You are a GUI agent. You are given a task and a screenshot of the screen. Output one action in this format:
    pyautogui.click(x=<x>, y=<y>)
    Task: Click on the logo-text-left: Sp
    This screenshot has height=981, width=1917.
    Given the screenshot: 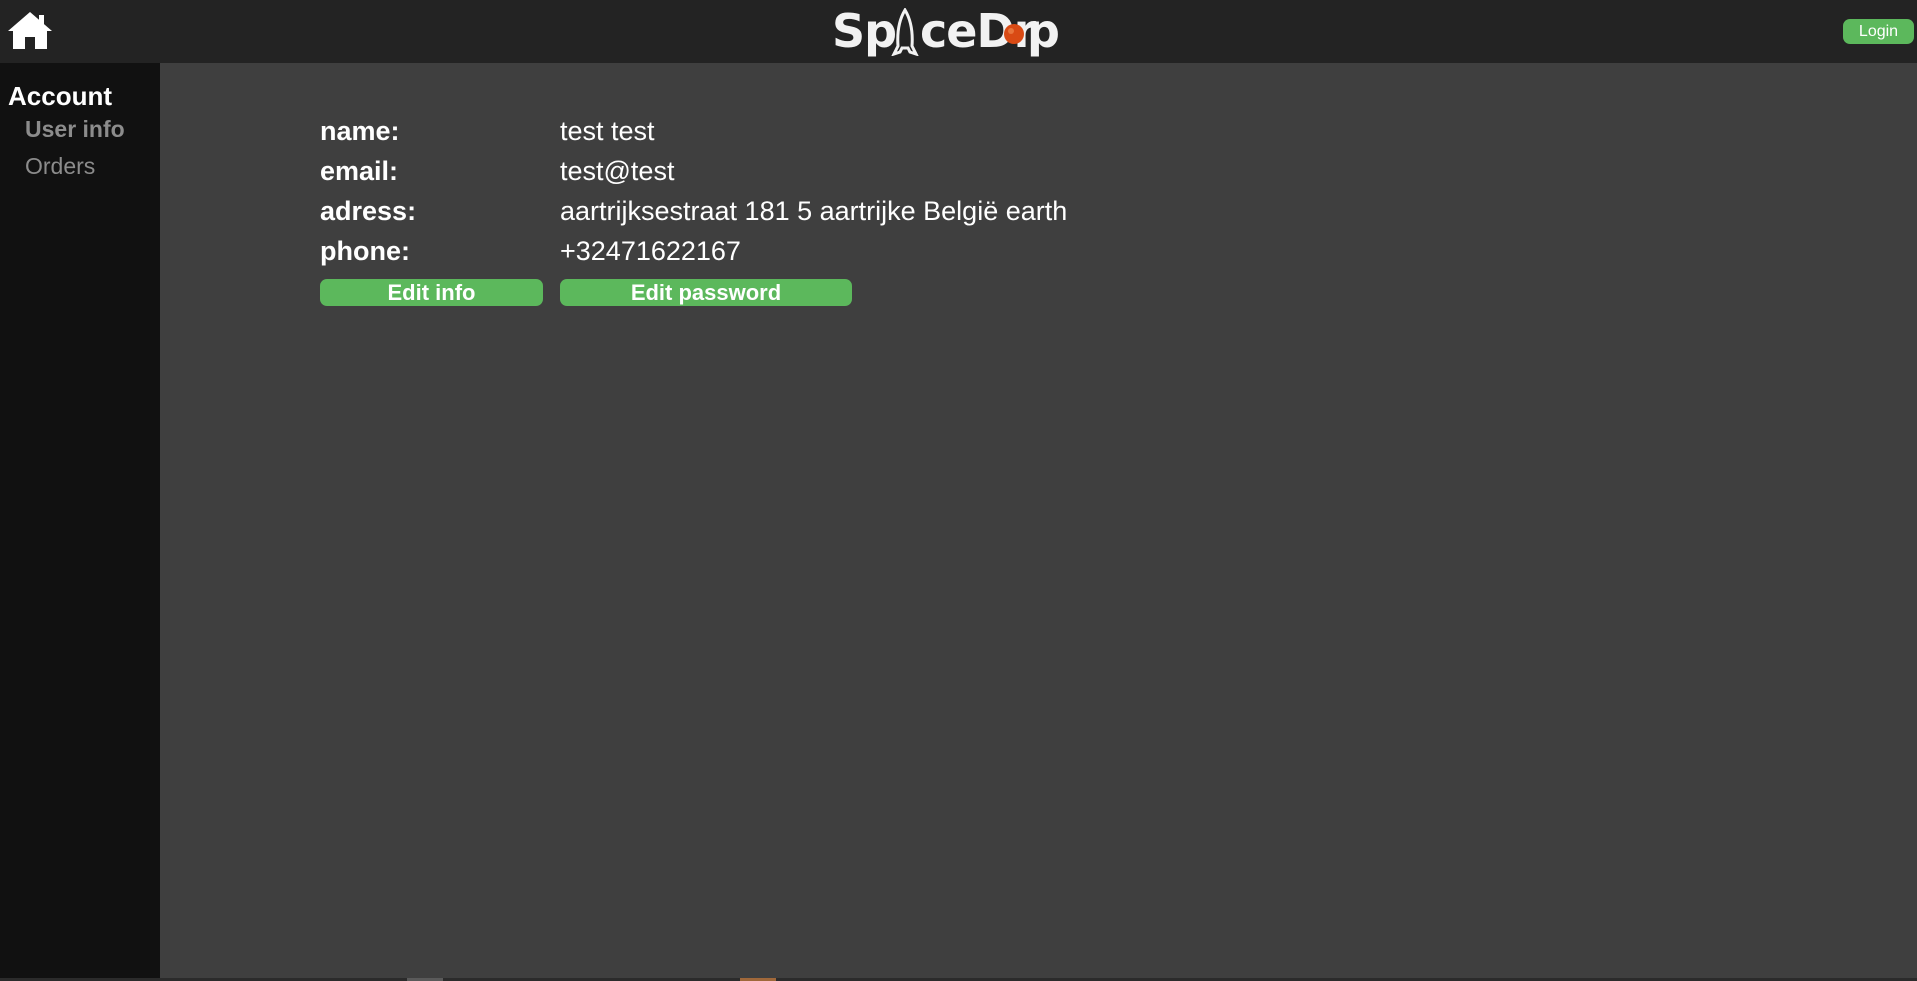 What is the action you would take?
    pyautogui.click(x=864, y=31)
    